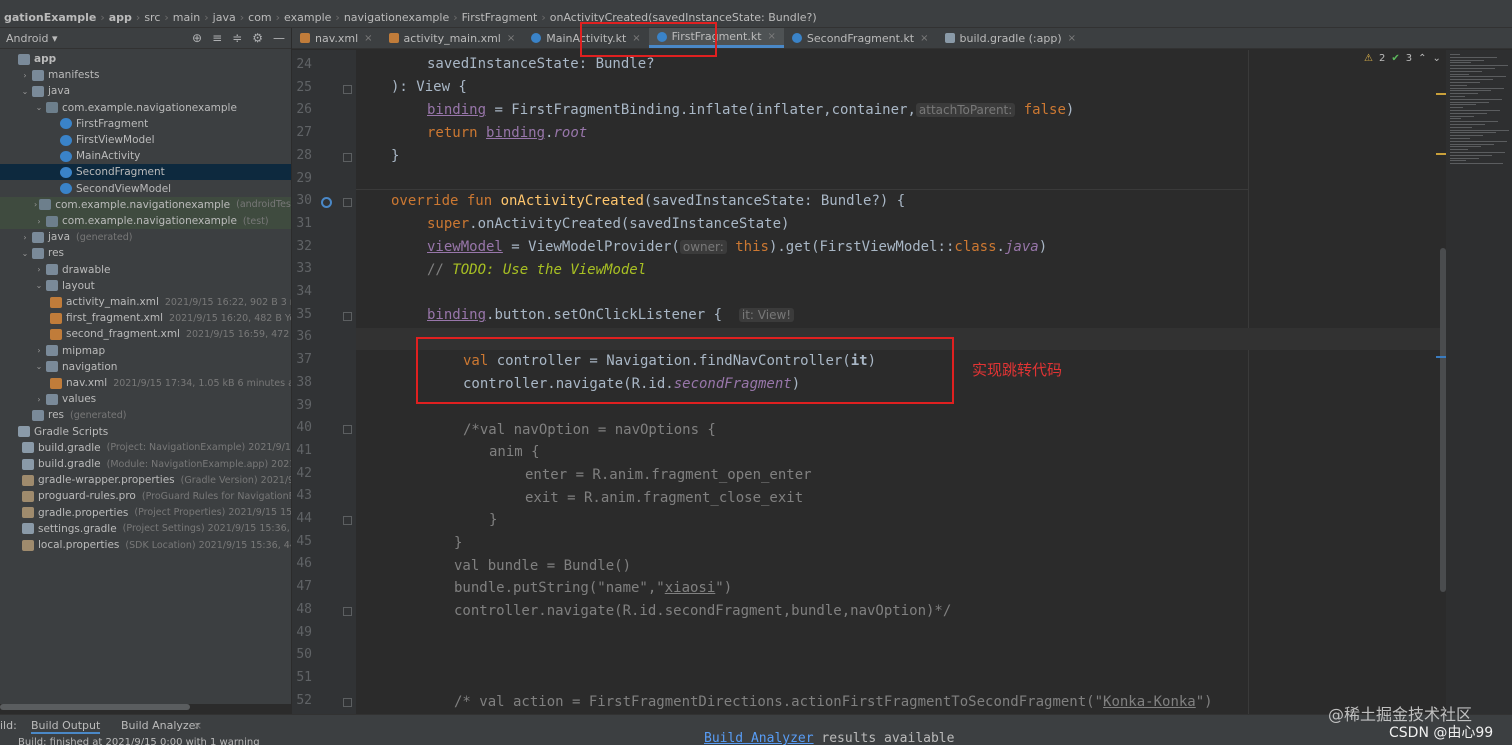 The height and width of the screenshot is (745, 1512). I want to click on tab-label: build.gradle (:app), so click(1010, 38).